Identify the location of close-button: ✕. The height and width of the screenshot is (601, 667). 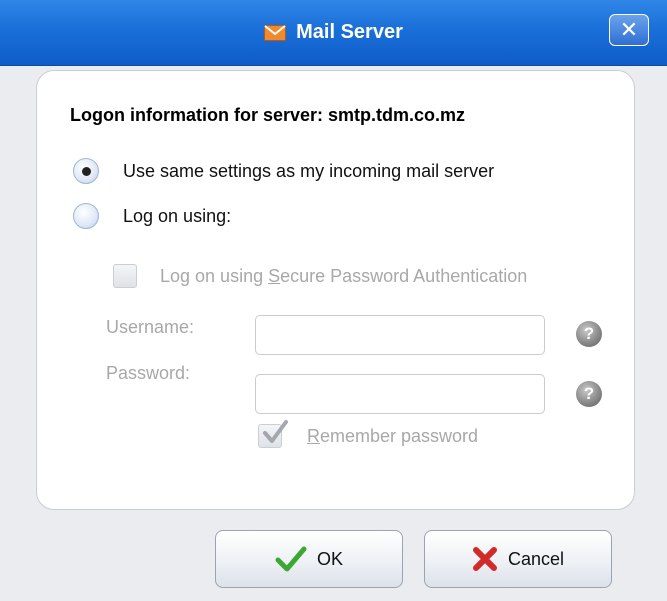
(629, 30).